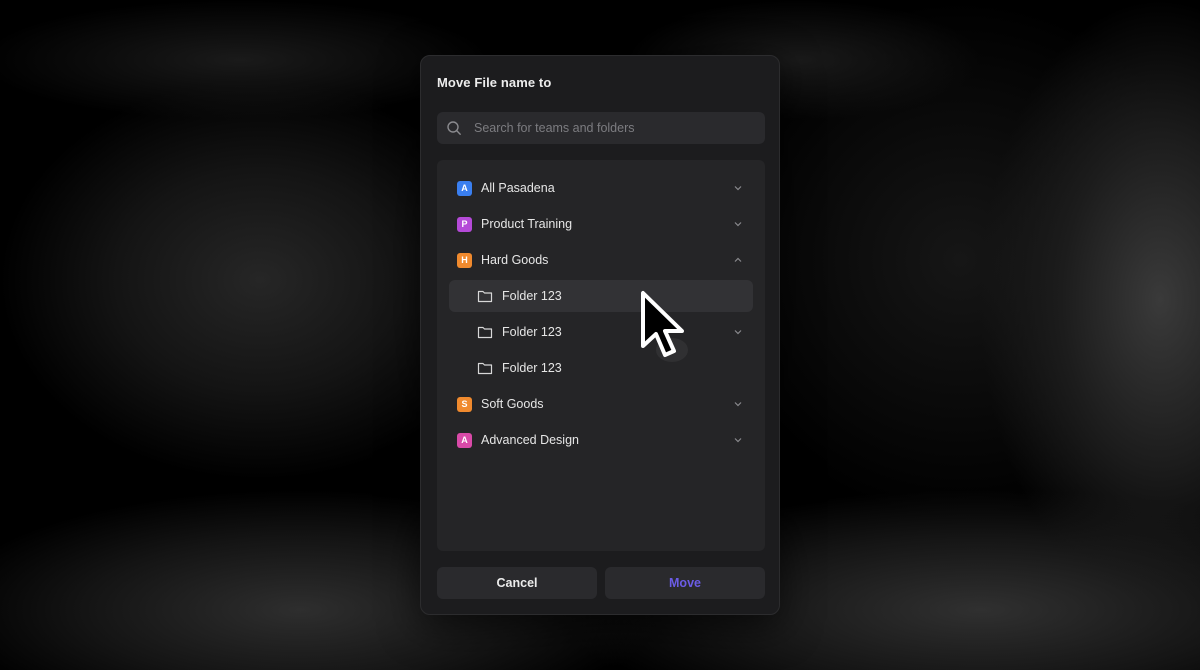 Image resolution: width=1200 pixels, height=670 pixels. Describe the element at coordinates (601, 404) in the screenshot. I see `tree-item-soft-goods: S Soft Goods` at that location.